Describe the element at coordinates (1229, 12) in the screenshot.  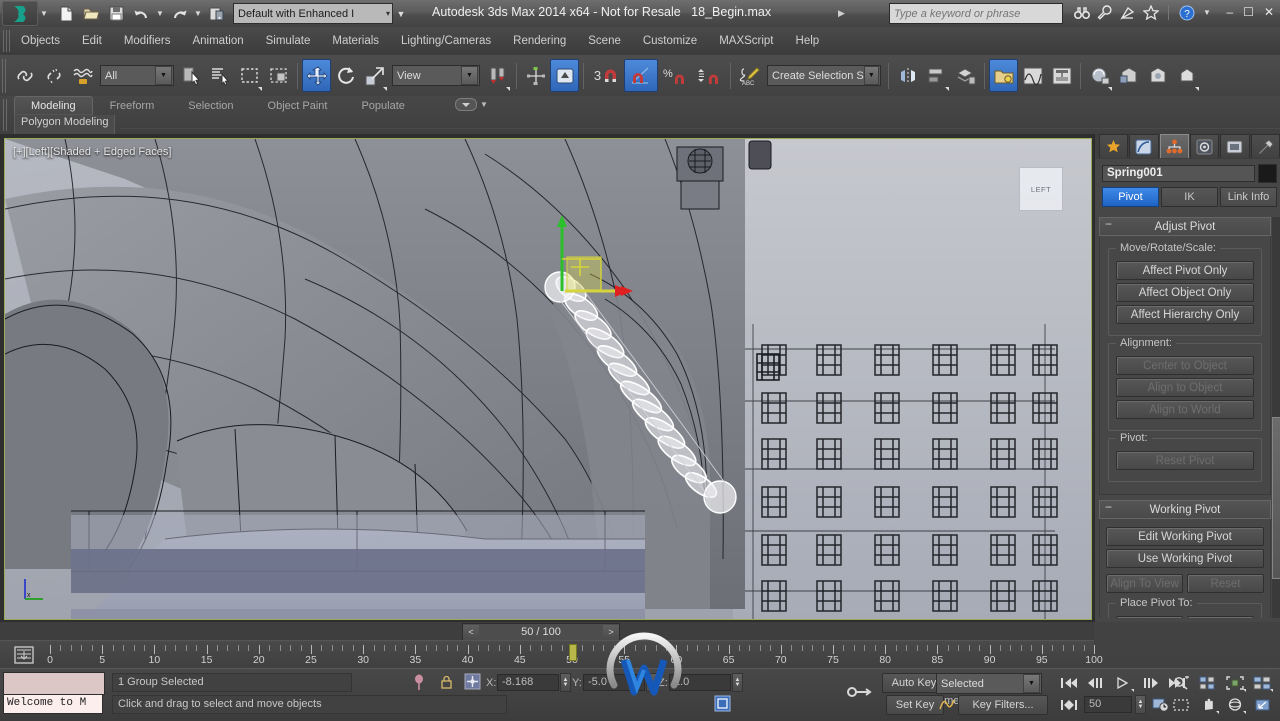
I see `minimize-button: –` at that location.